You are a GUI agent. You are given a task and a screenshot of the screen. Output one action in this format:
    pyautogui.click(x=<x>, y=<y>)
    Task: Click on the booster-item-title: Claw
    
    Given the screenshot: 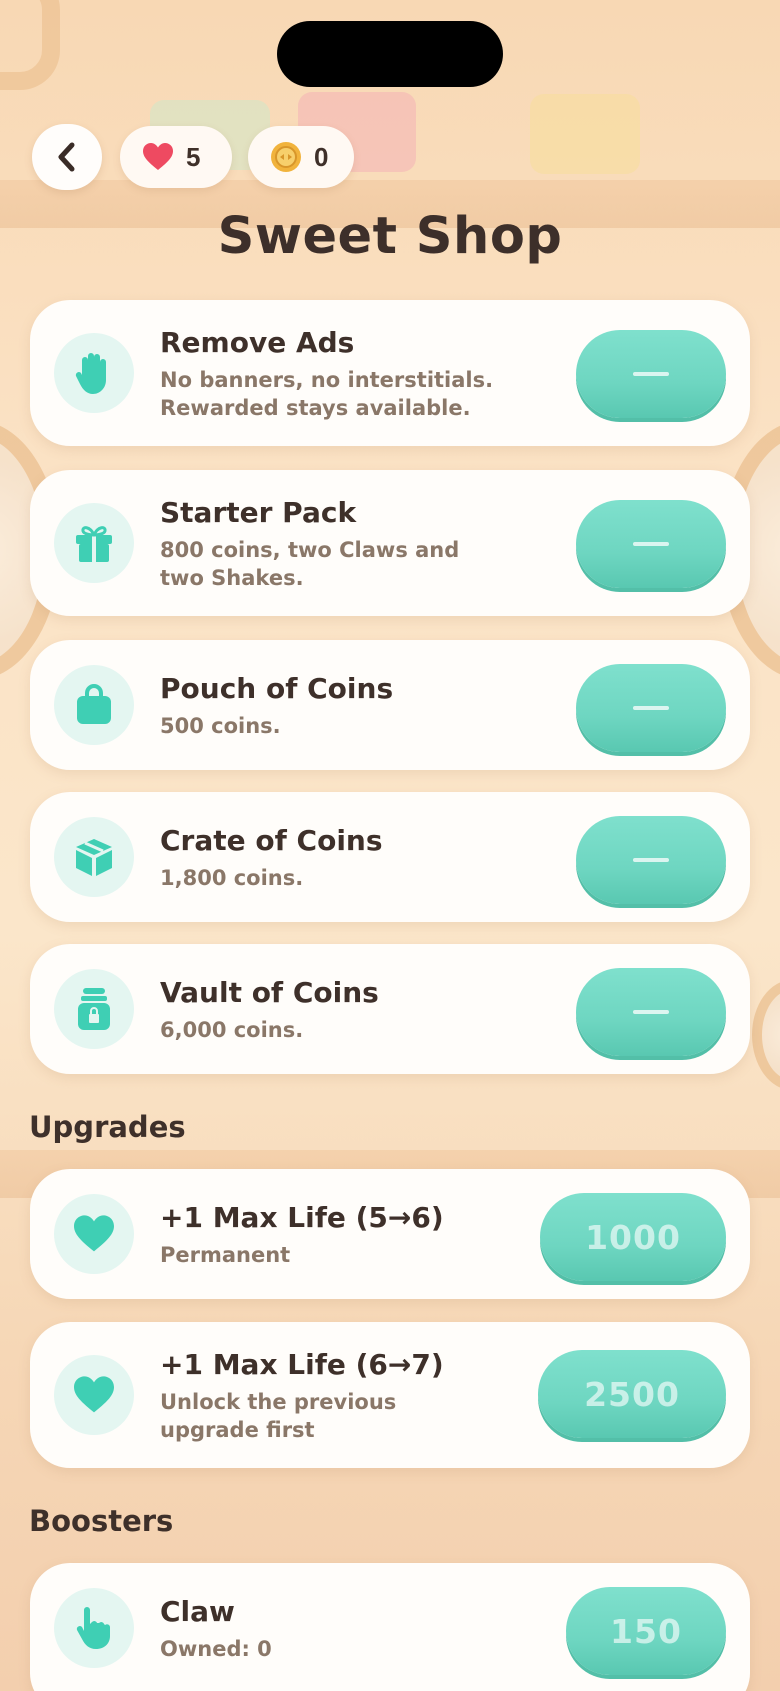 What is the action you would take?
    pyautogui.click(x=197, y=1611)
    